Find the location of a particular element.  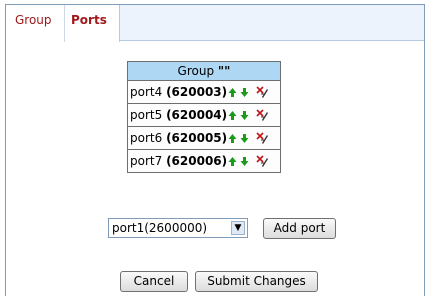

table-row: port4 (620003) is located at coordinates (204, 92).